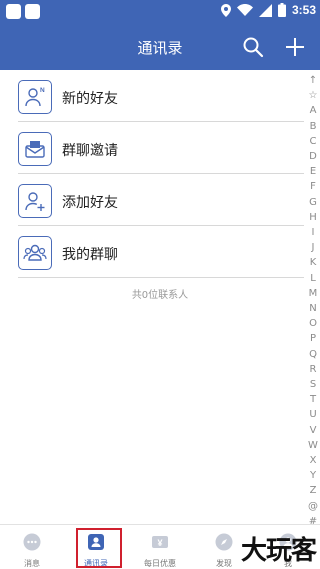  What do you see at coordinates (313, 445) in the screenshot?
I see `index-letter: W` at bounding box center [313, 445].